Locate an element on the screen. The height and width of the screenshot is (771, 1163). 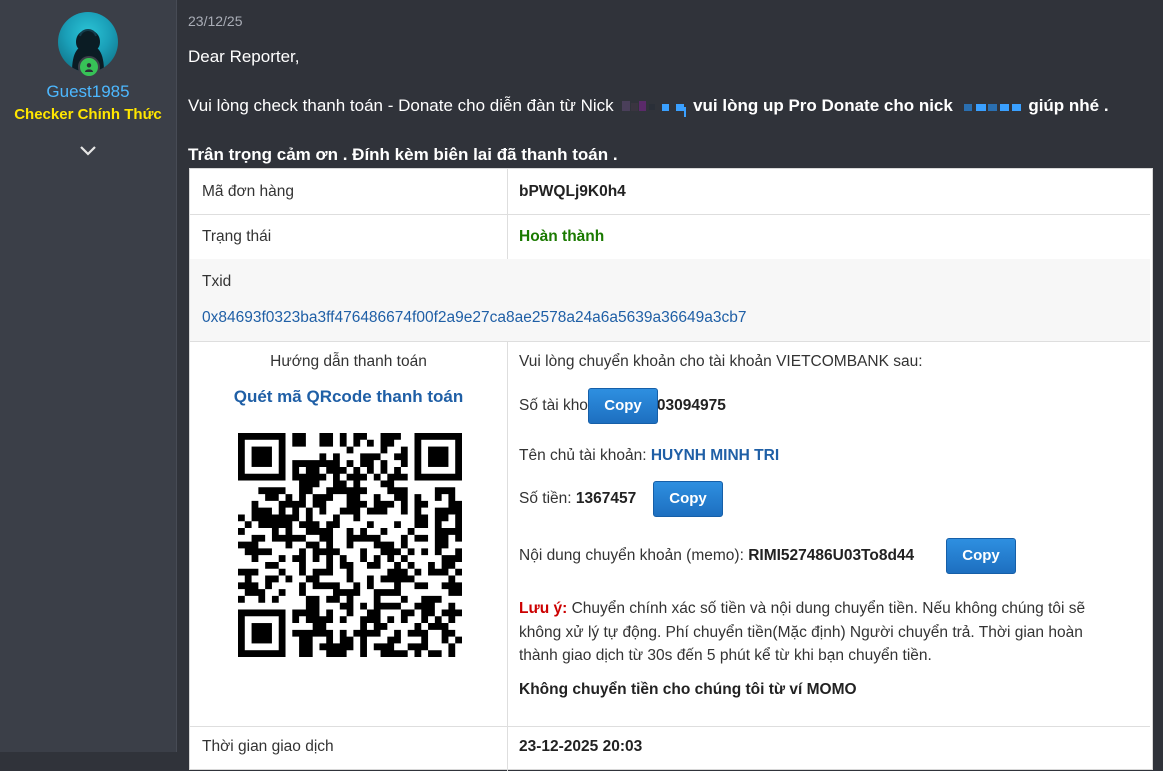
time-label: Thời gian giao dịch is located at coordinates (268, 746).